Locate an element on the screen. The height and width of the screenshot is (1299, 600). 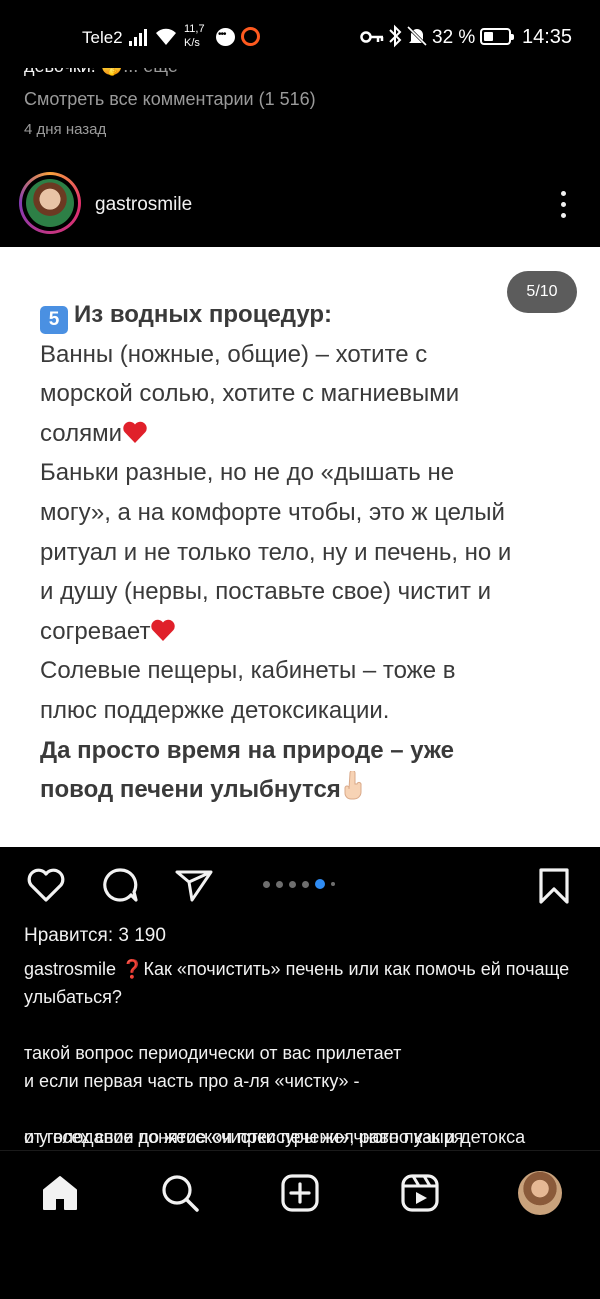
reels-icon is located at coordinates (420, 1193).